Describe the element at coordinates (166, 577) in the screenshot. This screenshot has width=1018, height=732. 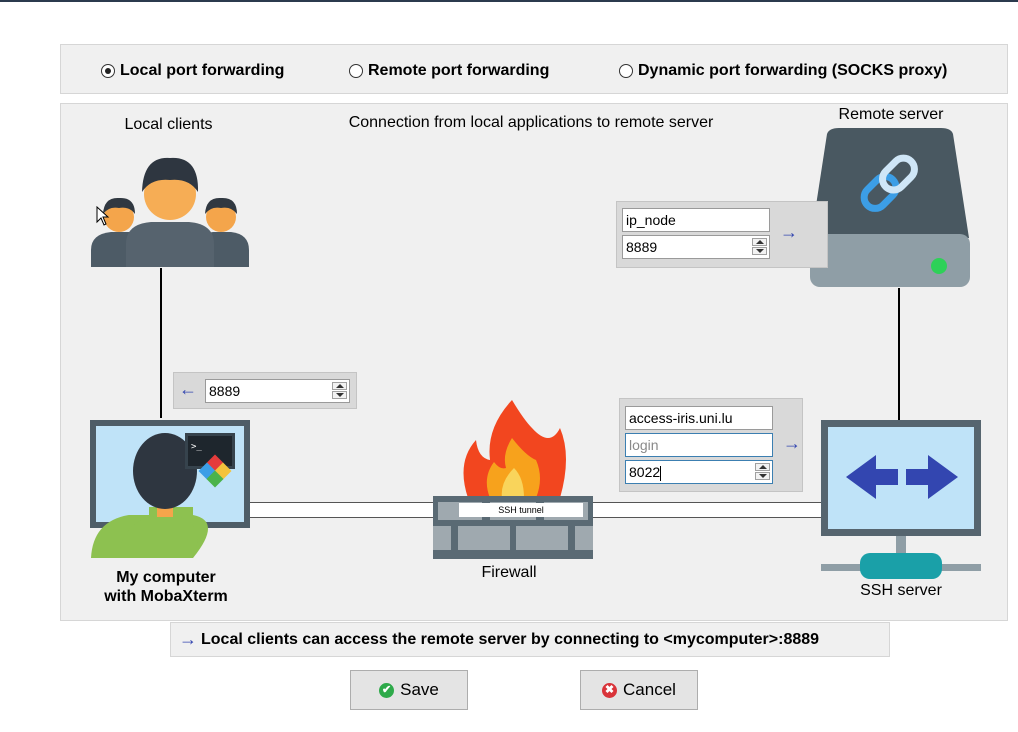
I see `my-computer-line1: My computer` at that location.